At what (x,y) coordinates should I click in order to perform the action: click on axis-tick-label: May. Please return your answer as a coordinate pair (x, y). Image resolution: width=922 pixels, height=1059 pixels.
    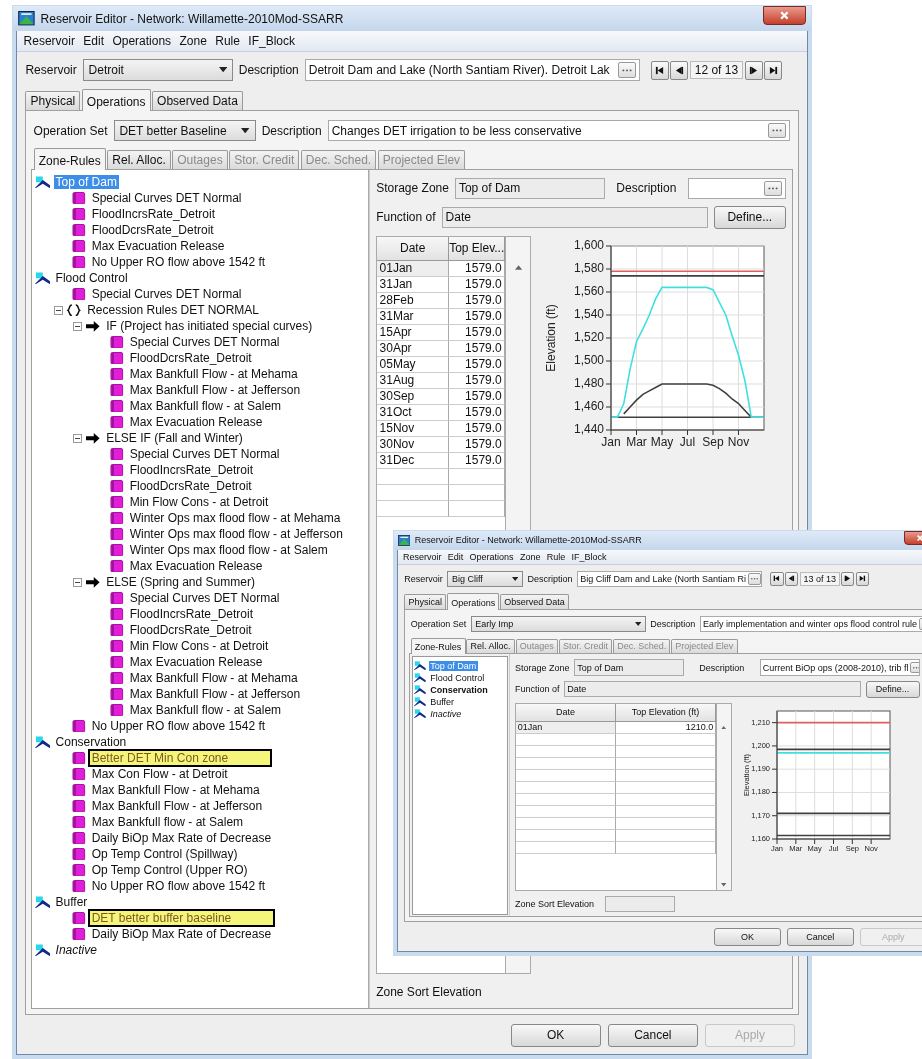
    Looking at the image, I should click on (662, 441).